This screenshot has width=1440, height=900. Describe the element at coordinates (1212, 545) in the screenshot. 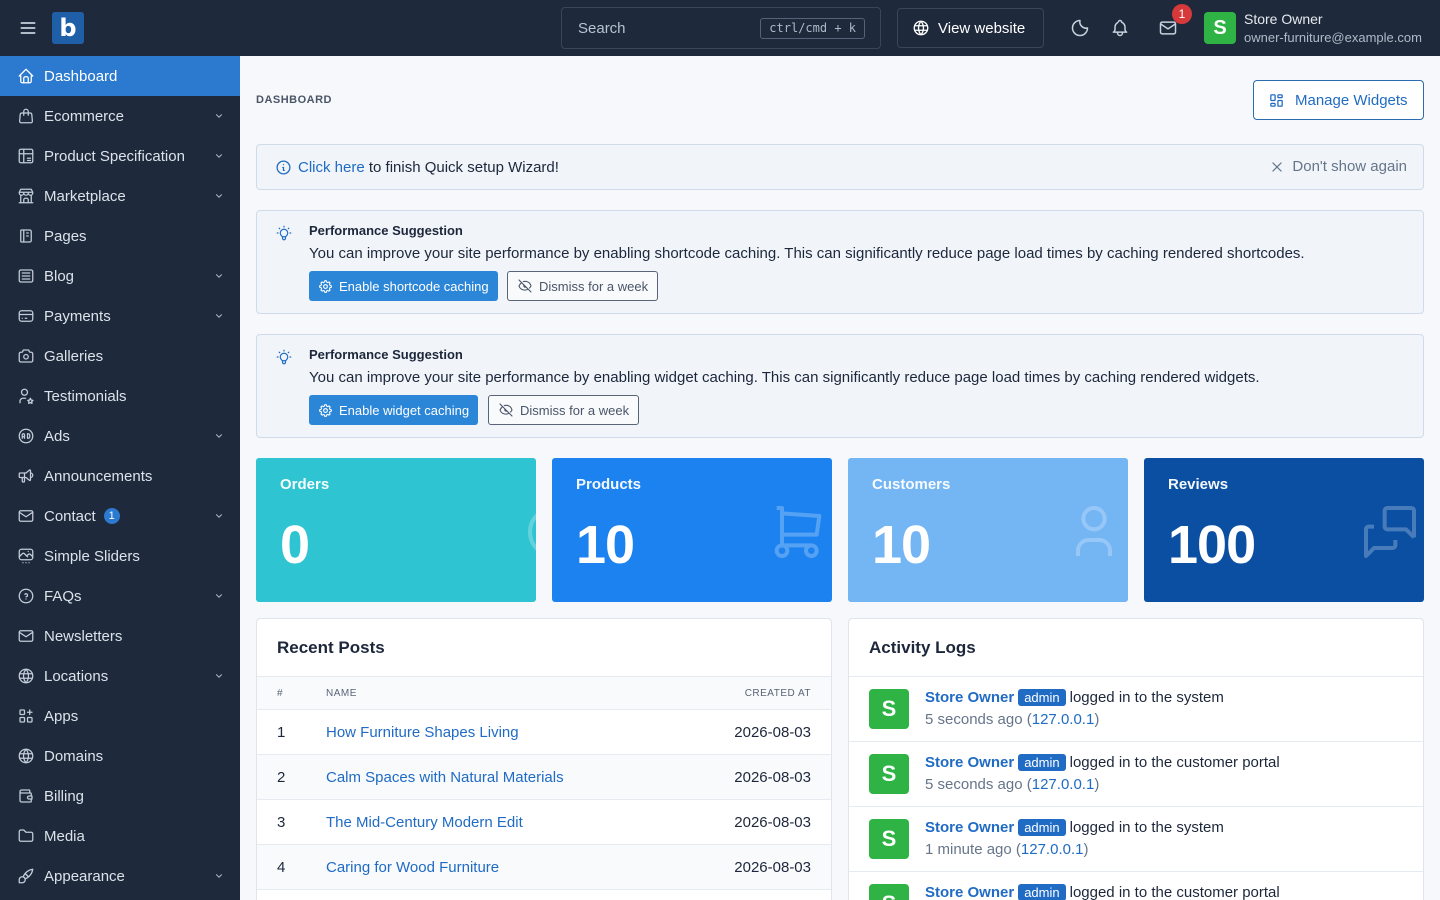

I see `stat-value: 100` at that location.